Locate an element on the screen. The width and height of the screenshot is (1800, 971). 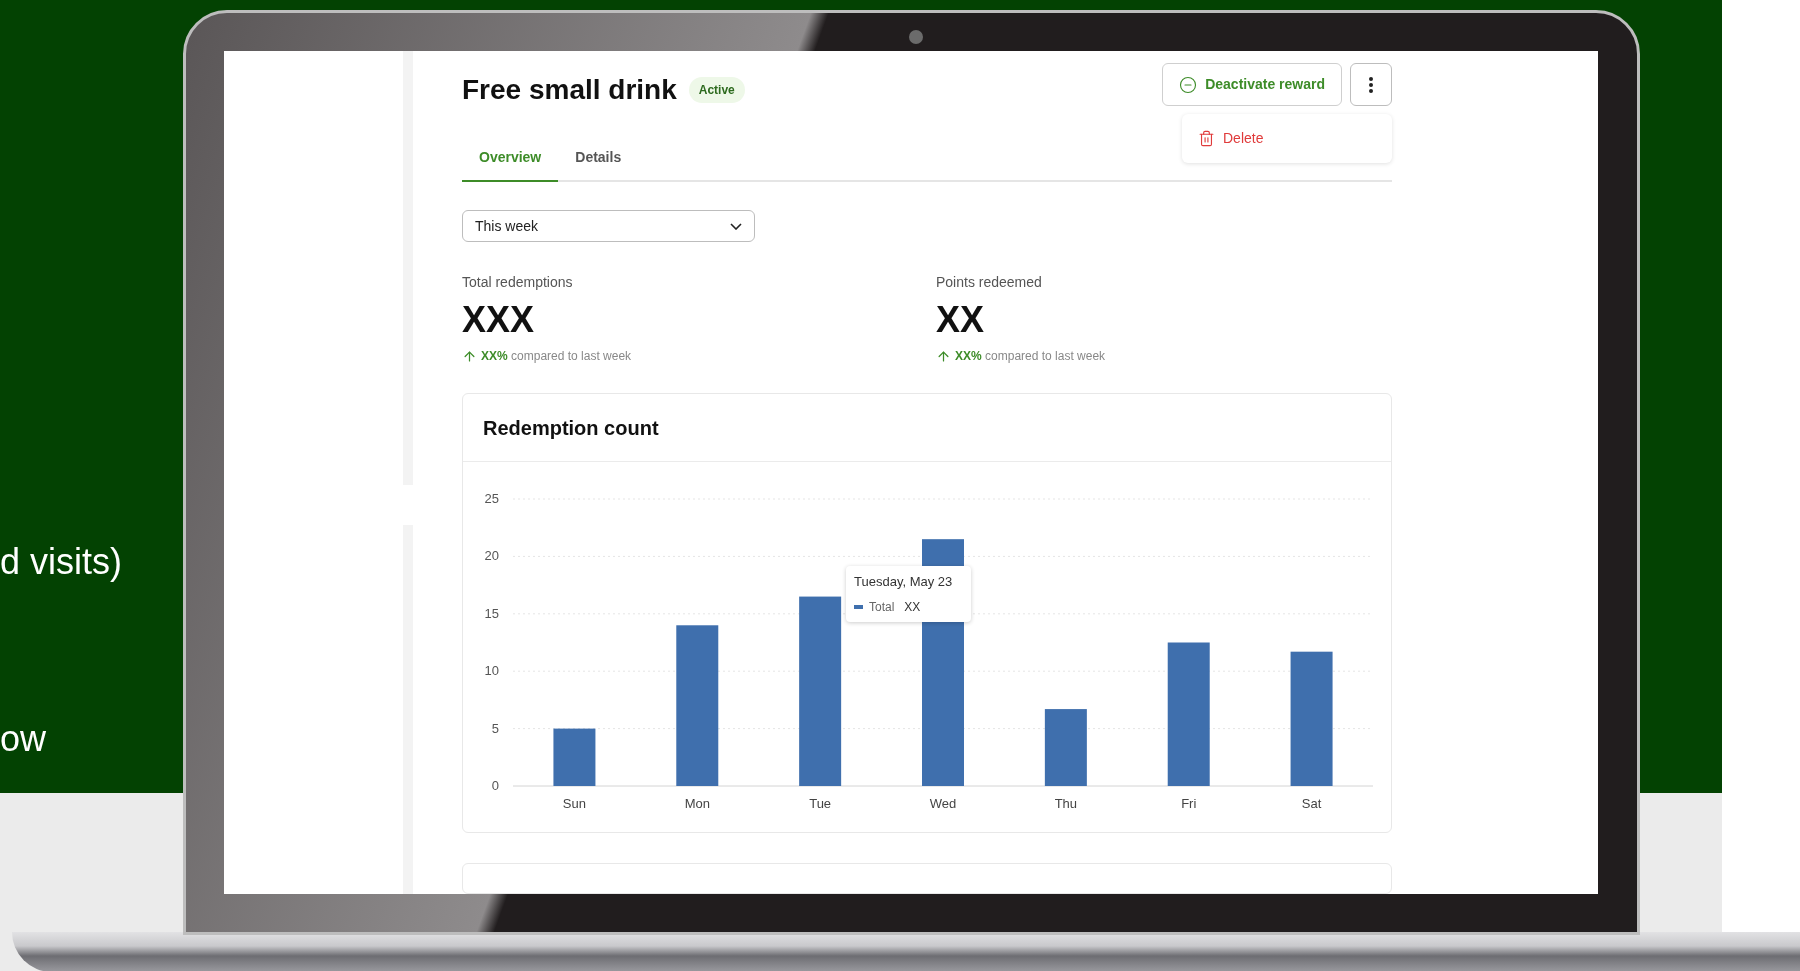
tab: Details is located at coordinates (598, 164).